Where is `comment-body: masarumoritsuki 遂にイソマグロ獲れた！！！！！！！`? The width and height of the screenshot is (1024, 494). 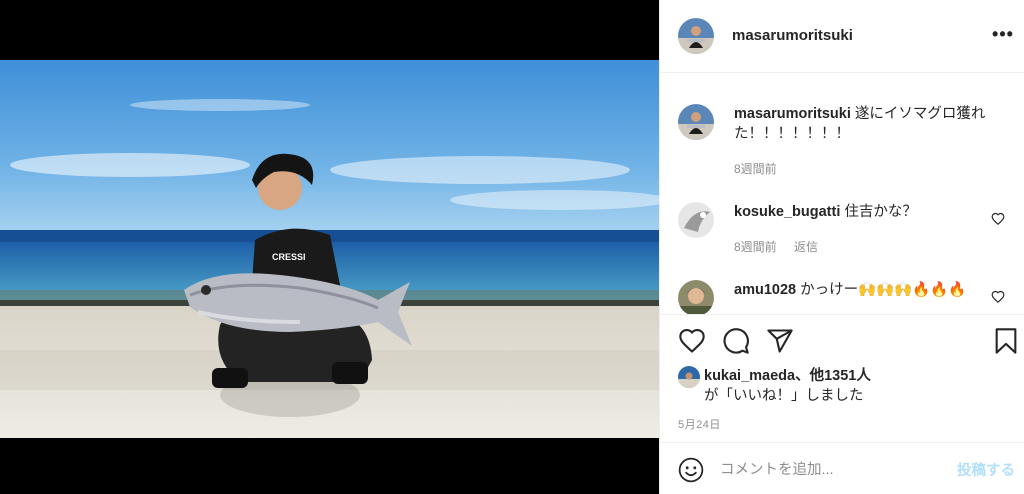
comment-body: masarumoritsuki 遂にイソマグロ獲れた！！！！！！！ is located at coordinates (865, 124).